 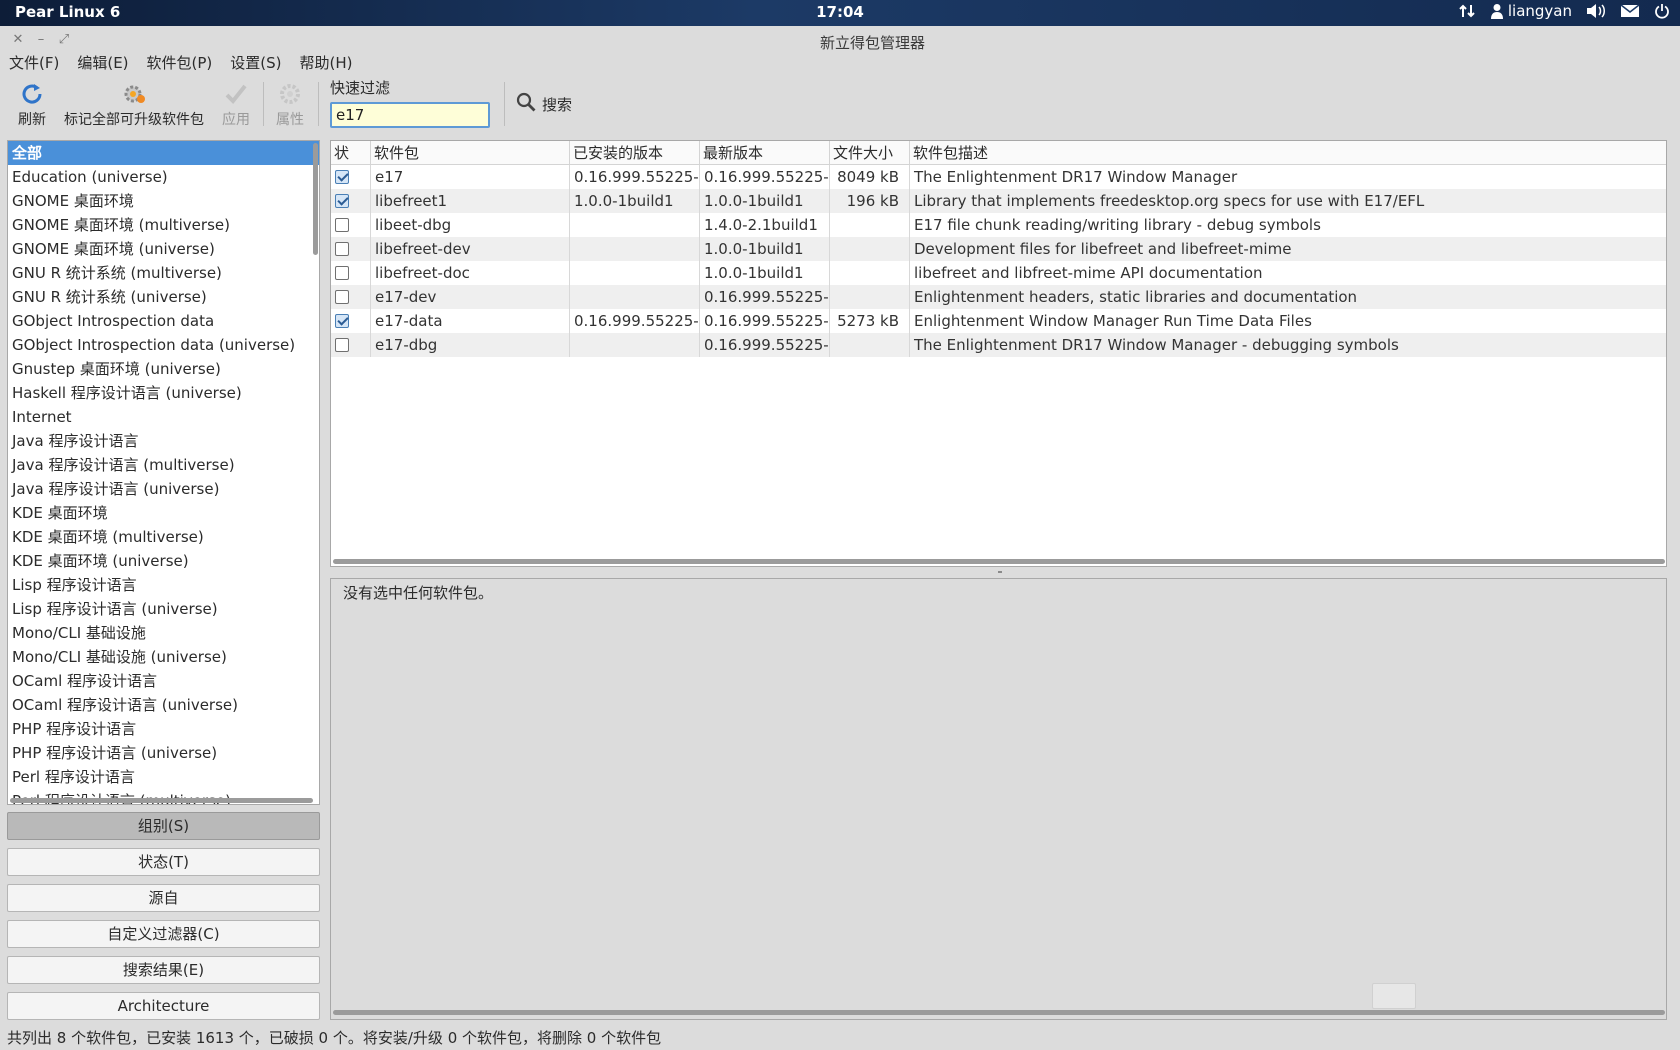 What do you see at coordinates (163, 537) in the screenshot?
I see `section-item: KDE 桌面环境 (multiverse)` at bounding box center [163, 537].